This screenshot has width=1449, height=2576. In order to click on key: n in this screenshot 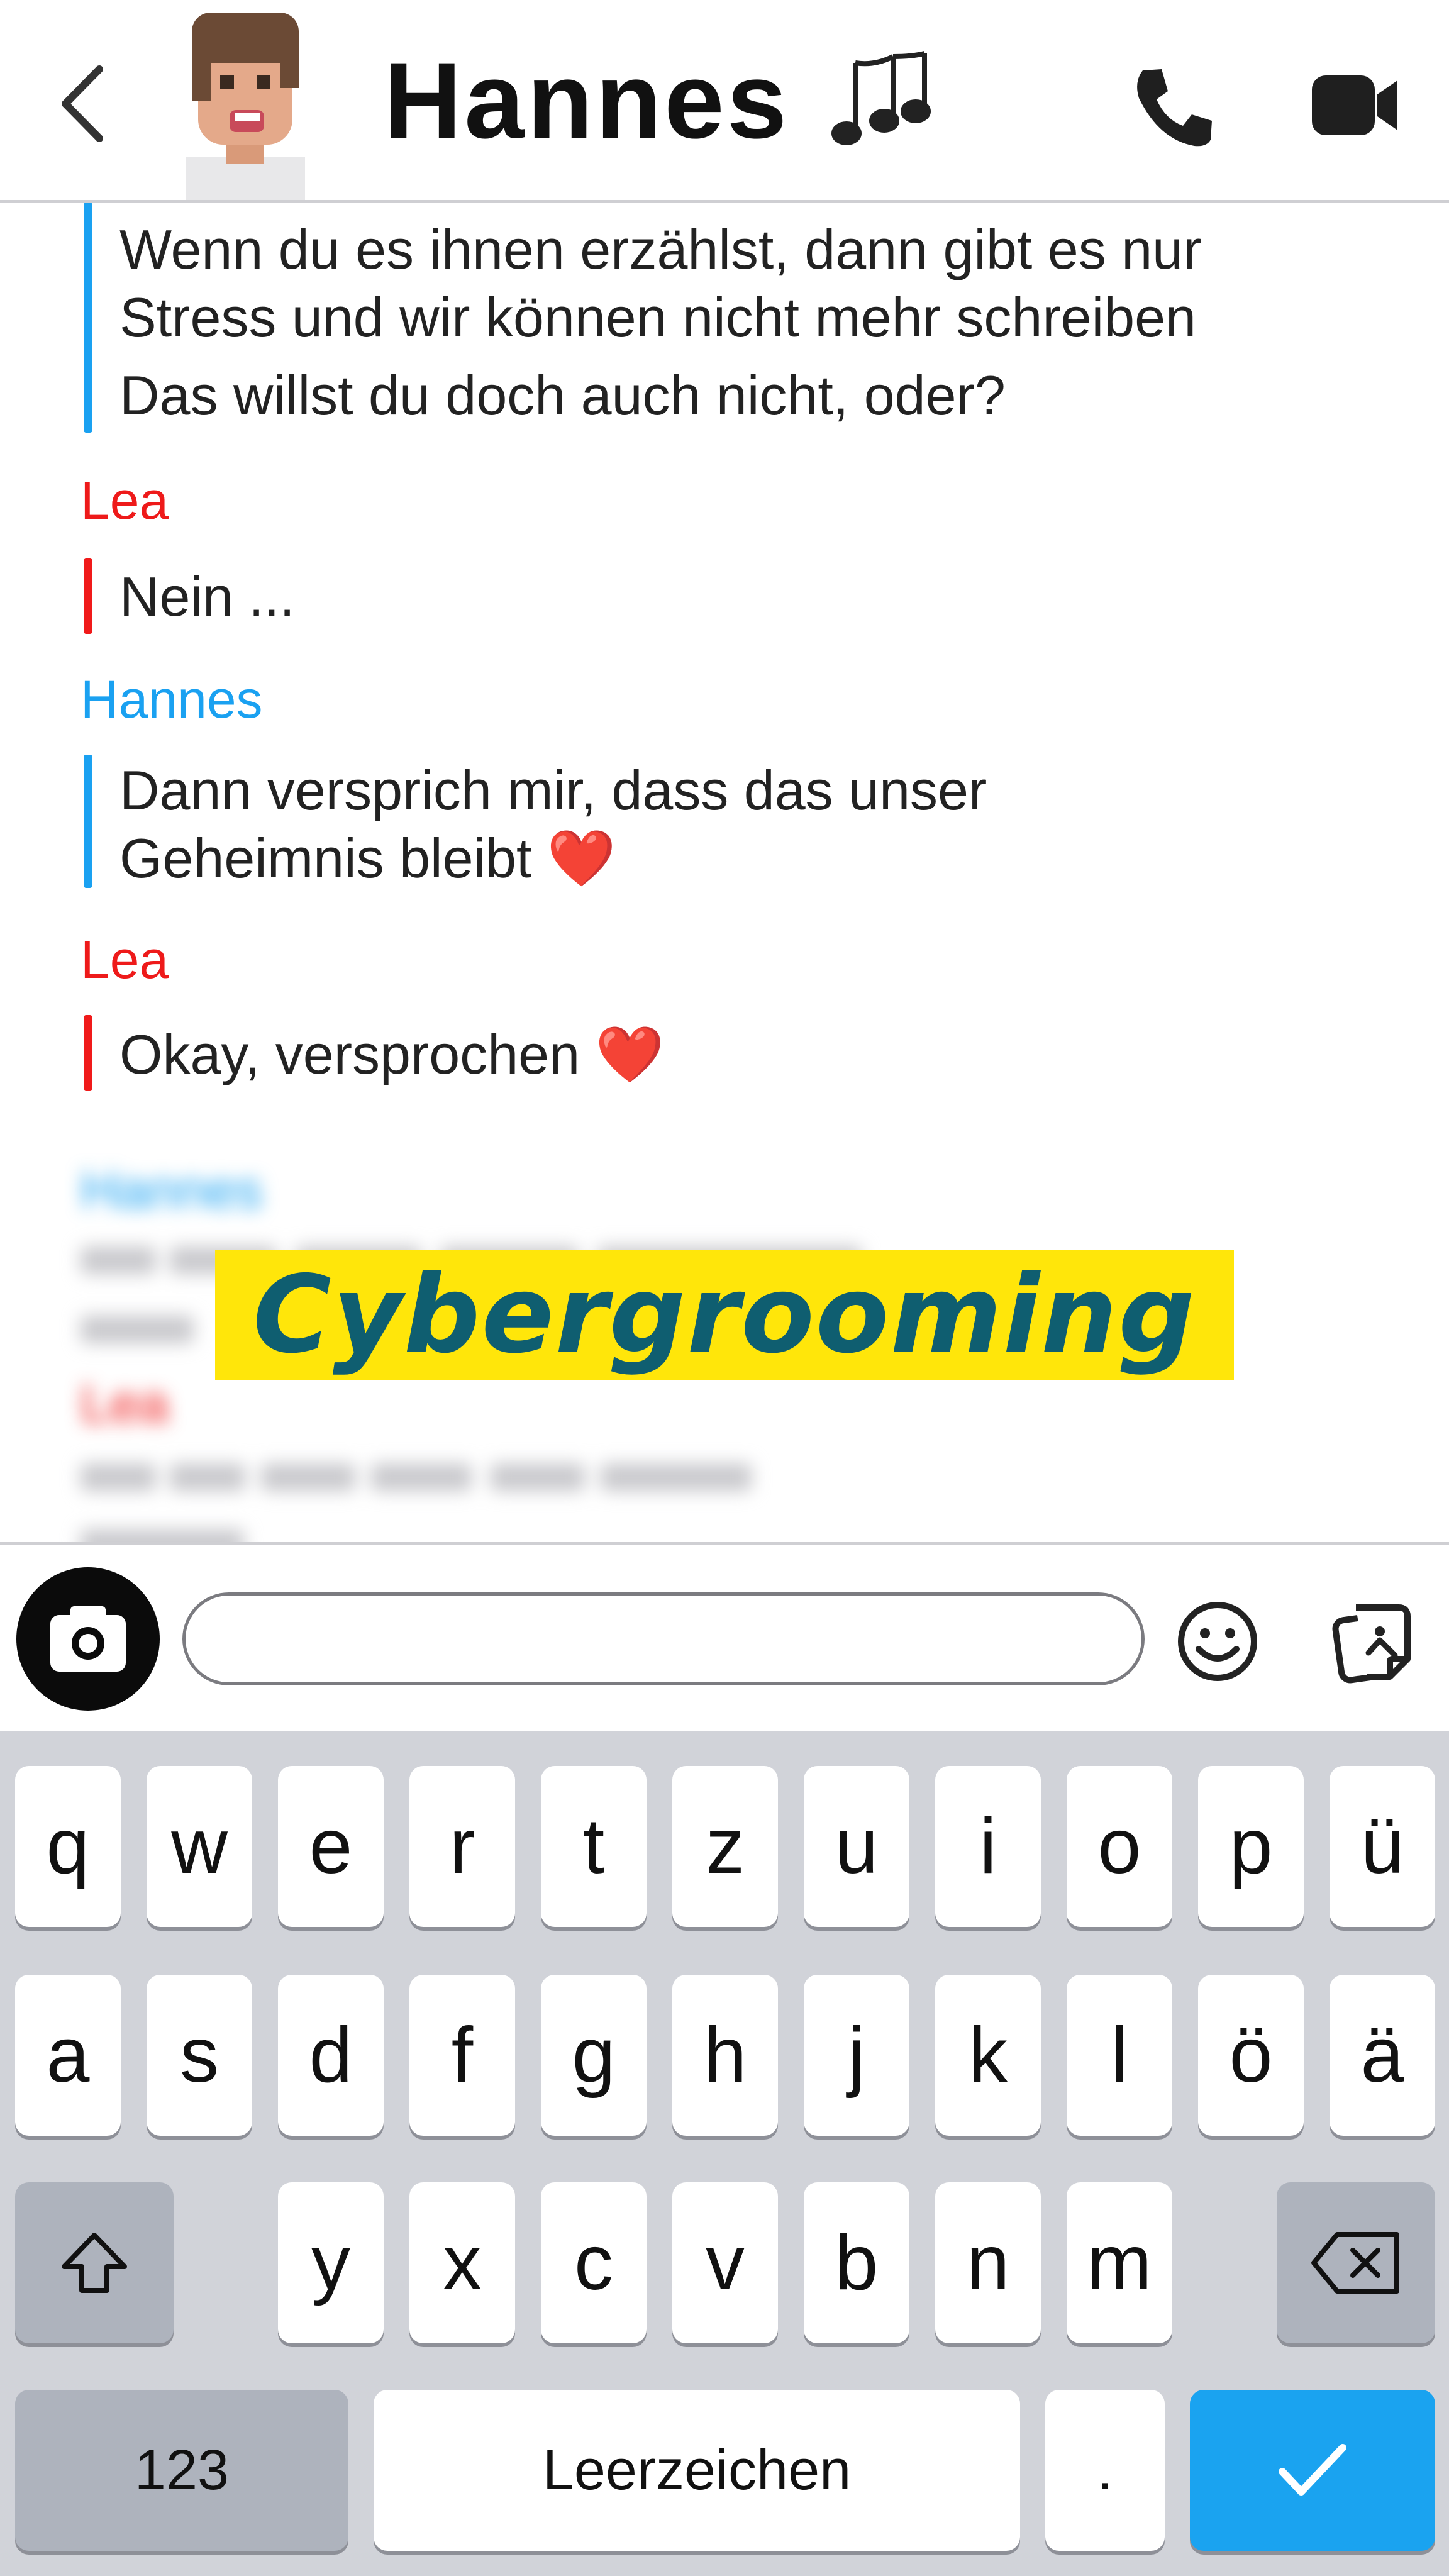, I will do `click(988, 2262)`.